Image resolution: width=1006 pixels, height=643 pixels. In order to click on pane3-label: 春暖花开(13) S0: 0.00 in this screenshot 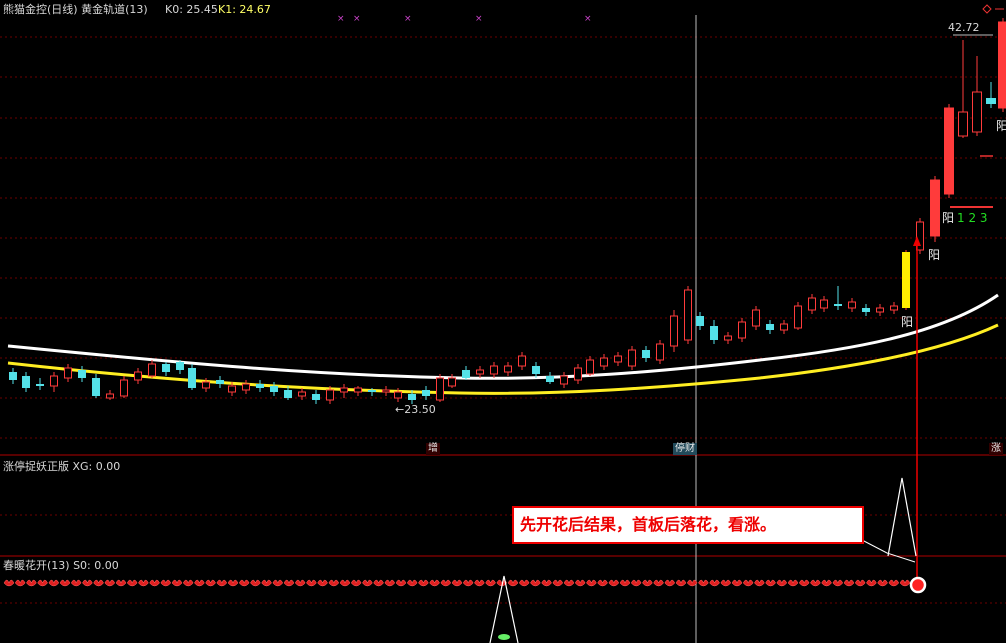, I will do `click(61, 565)`.